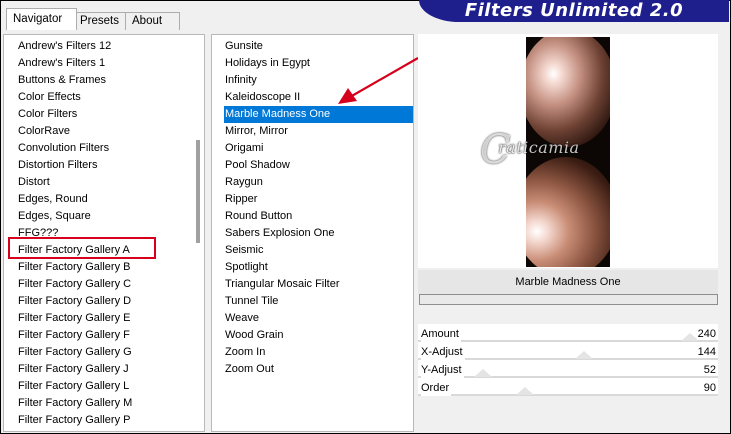 The width and height of the screenshot is (731, 434). Describe the element at coordinates (568, 387) in the screenshot. I see `param-slider-order: Order 90` at that location.